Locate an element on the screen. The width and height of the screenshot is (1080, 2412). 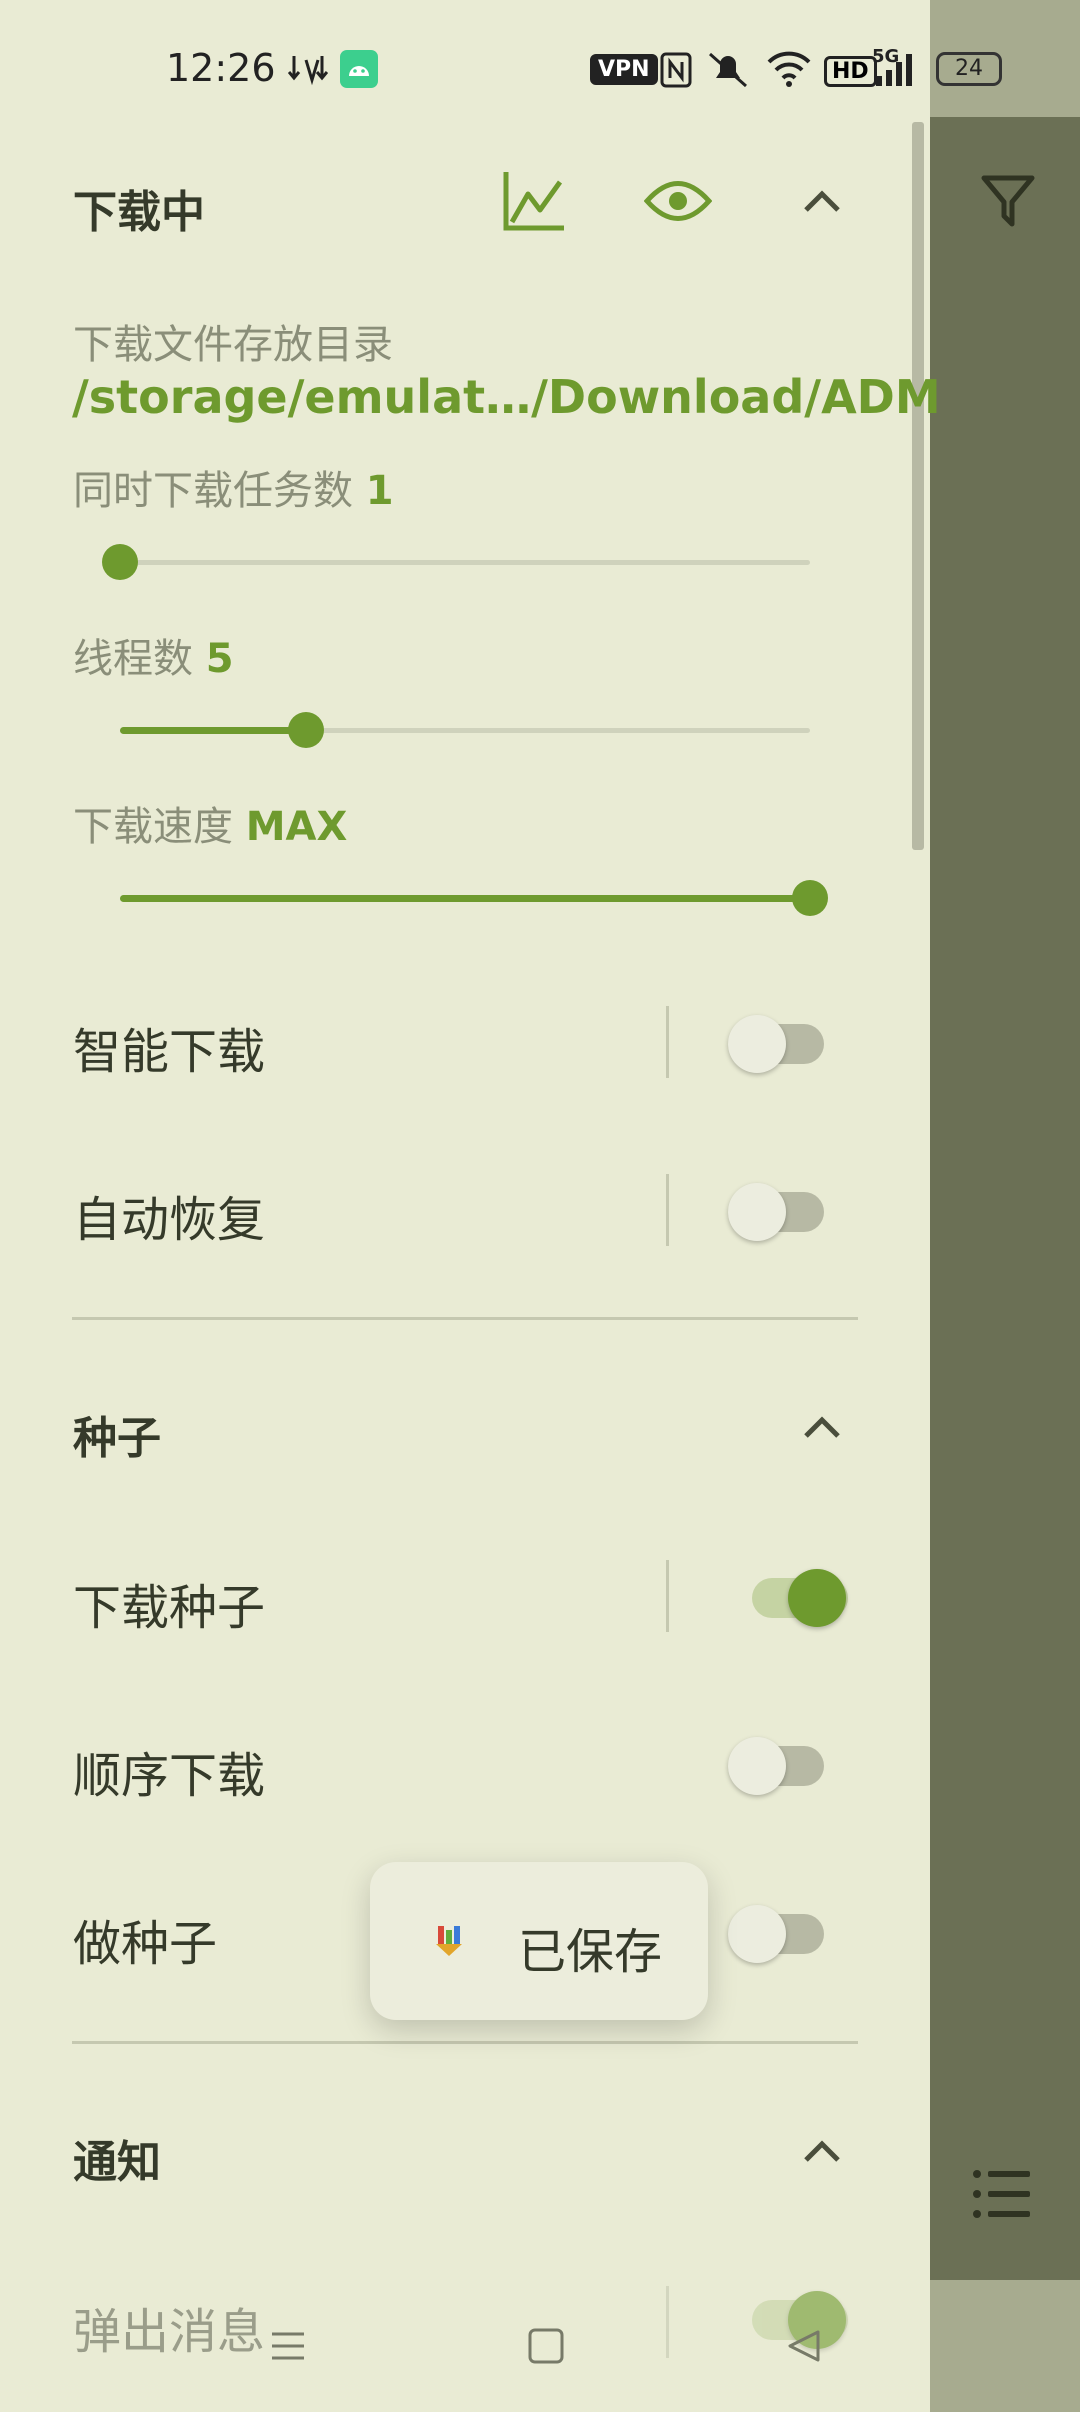
speed-value: MAX is located at coordinates (296, 827).